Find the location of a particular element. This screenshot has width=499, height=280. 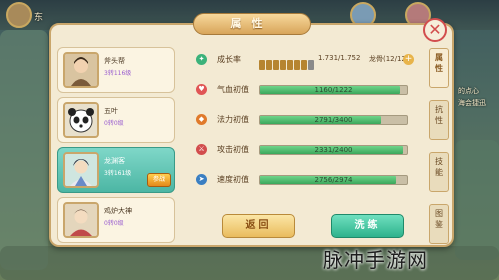

pet-card: 斧头帮 3转116级 is located at coordinates (116, 70).